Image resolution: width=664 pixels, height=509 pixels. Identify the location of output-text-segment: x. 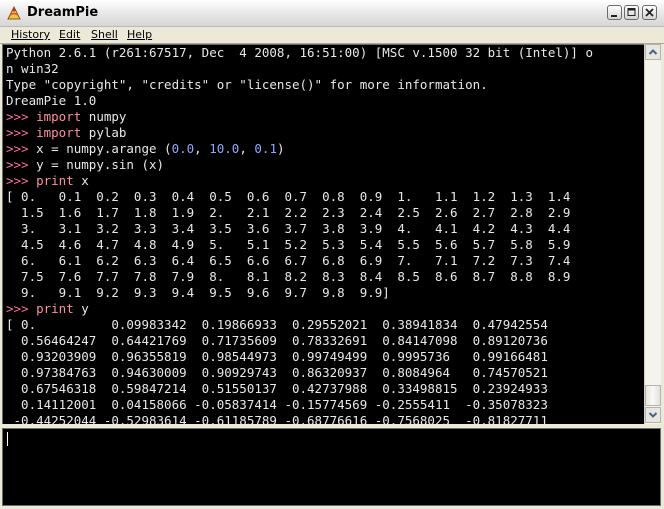
(81, 180).